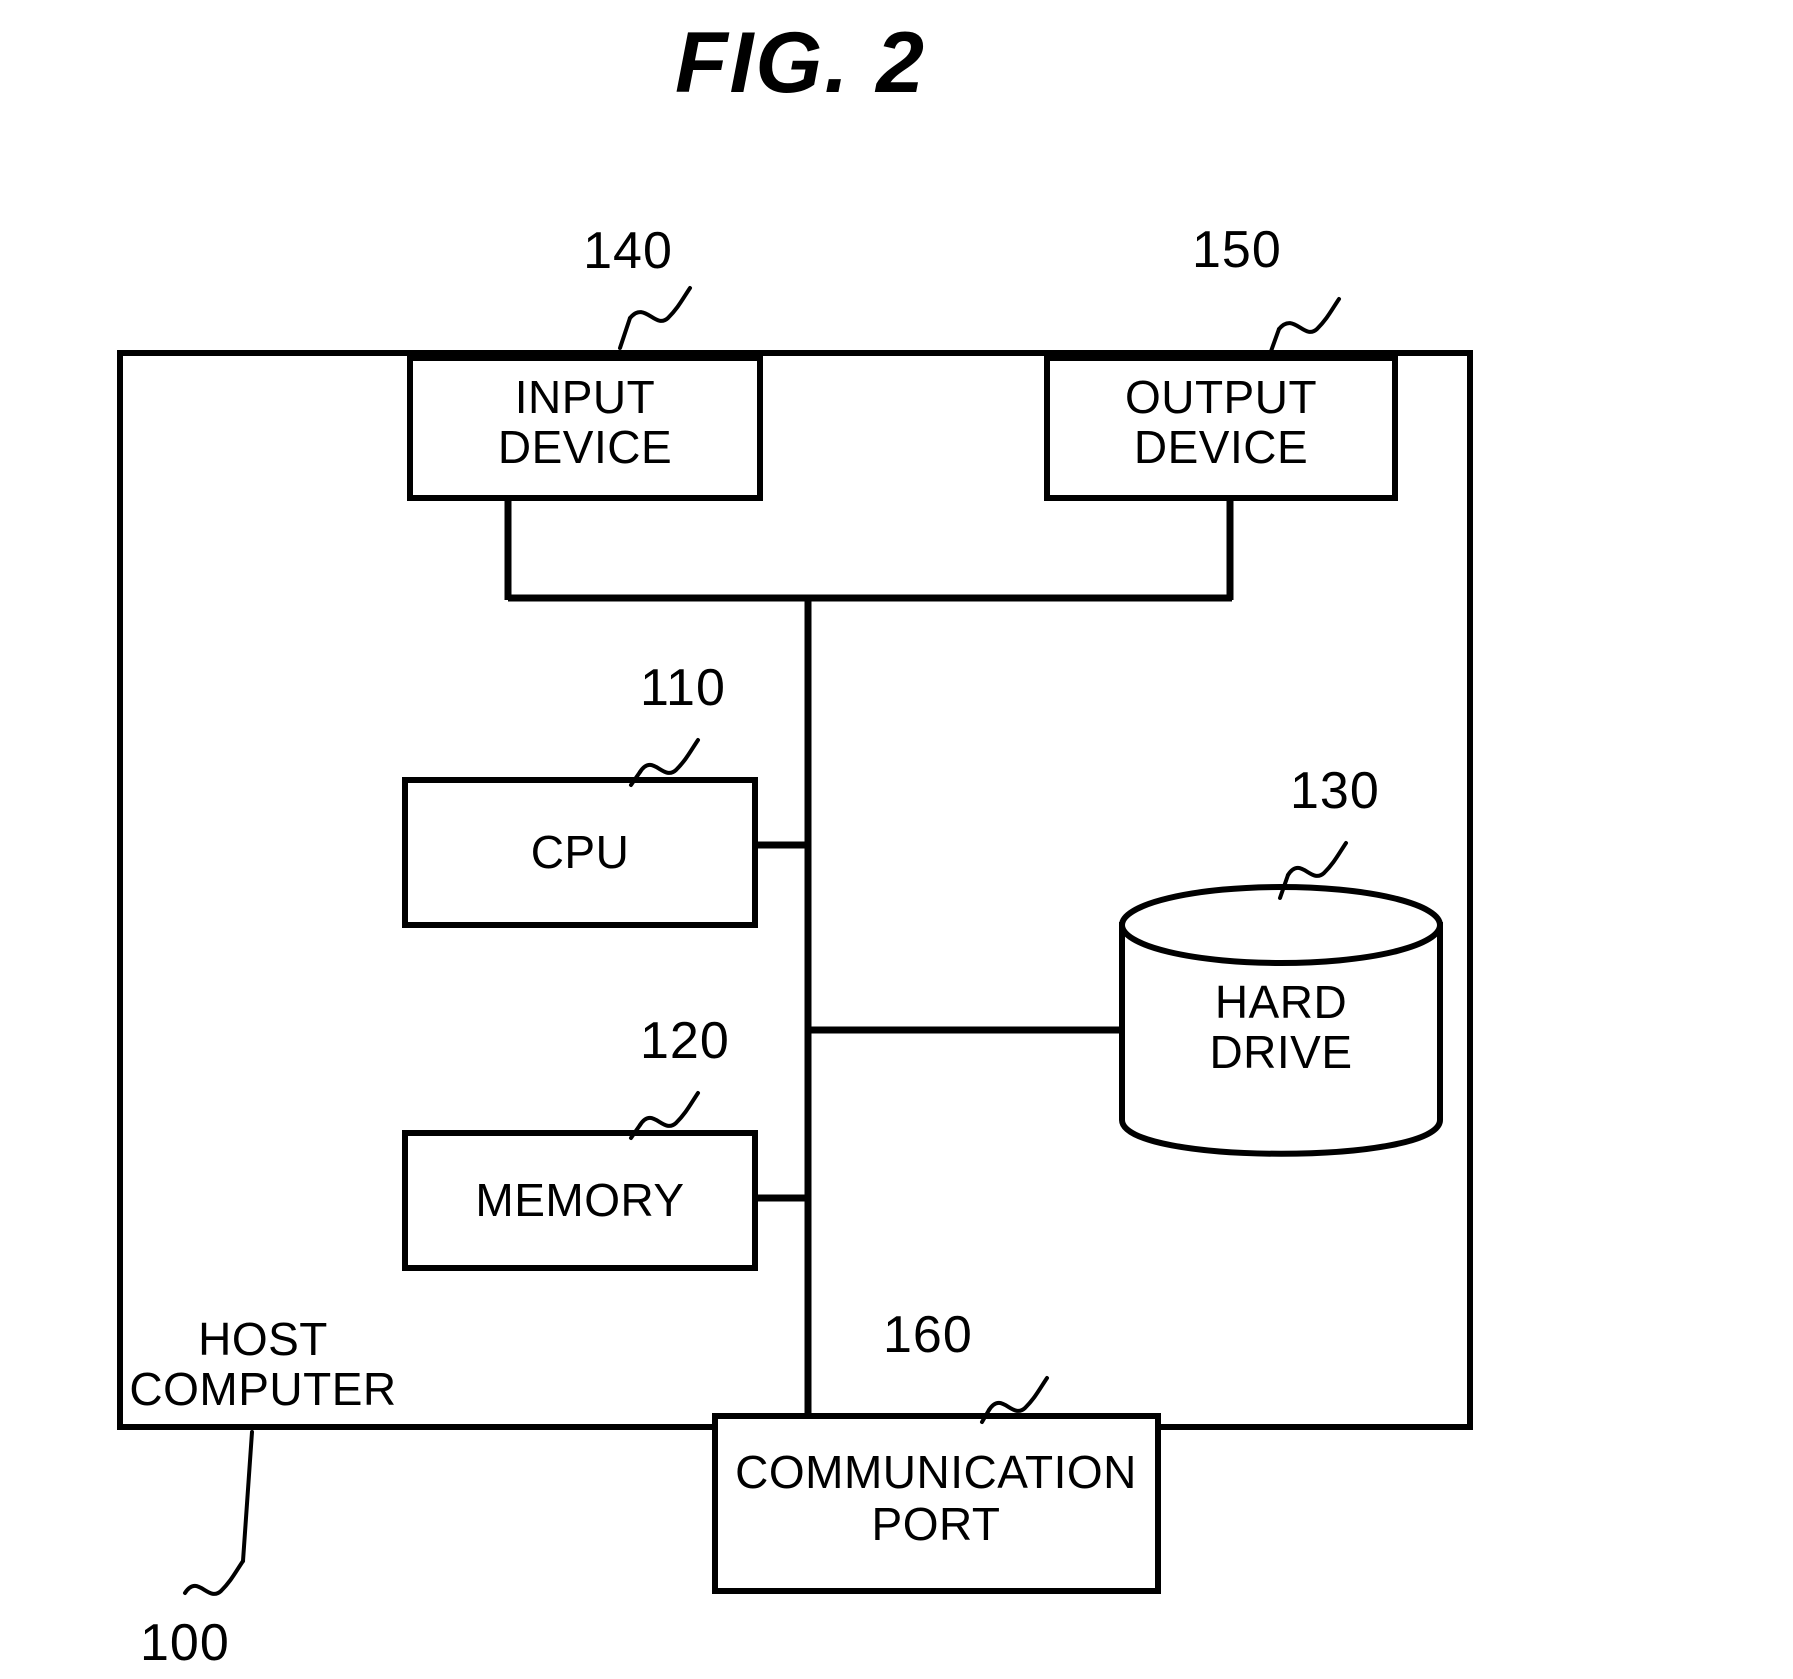 Image resolution: width=1793 pixels, height=1679 pixels. What do you see at coordinates (1317, 859) in the screenshot?
I see `hard-drive-leader-line` at bounding box center [1317, 859].